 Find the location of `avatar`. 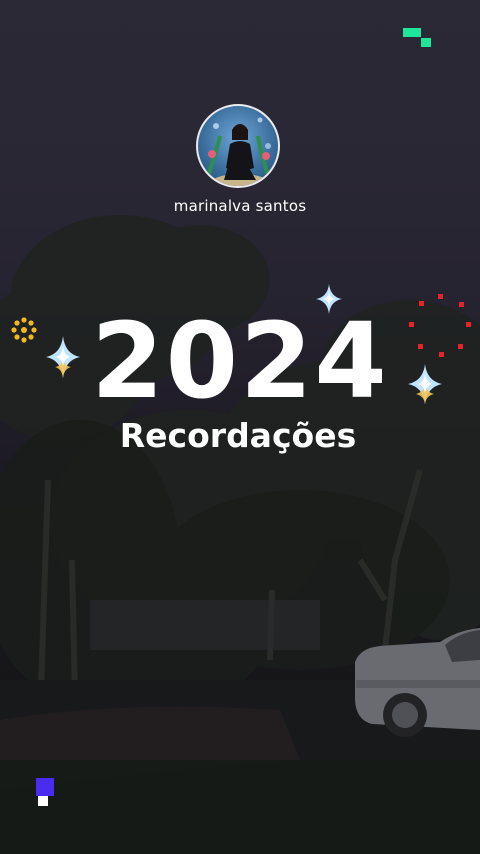

avatar is located at coordinates (238, 146).